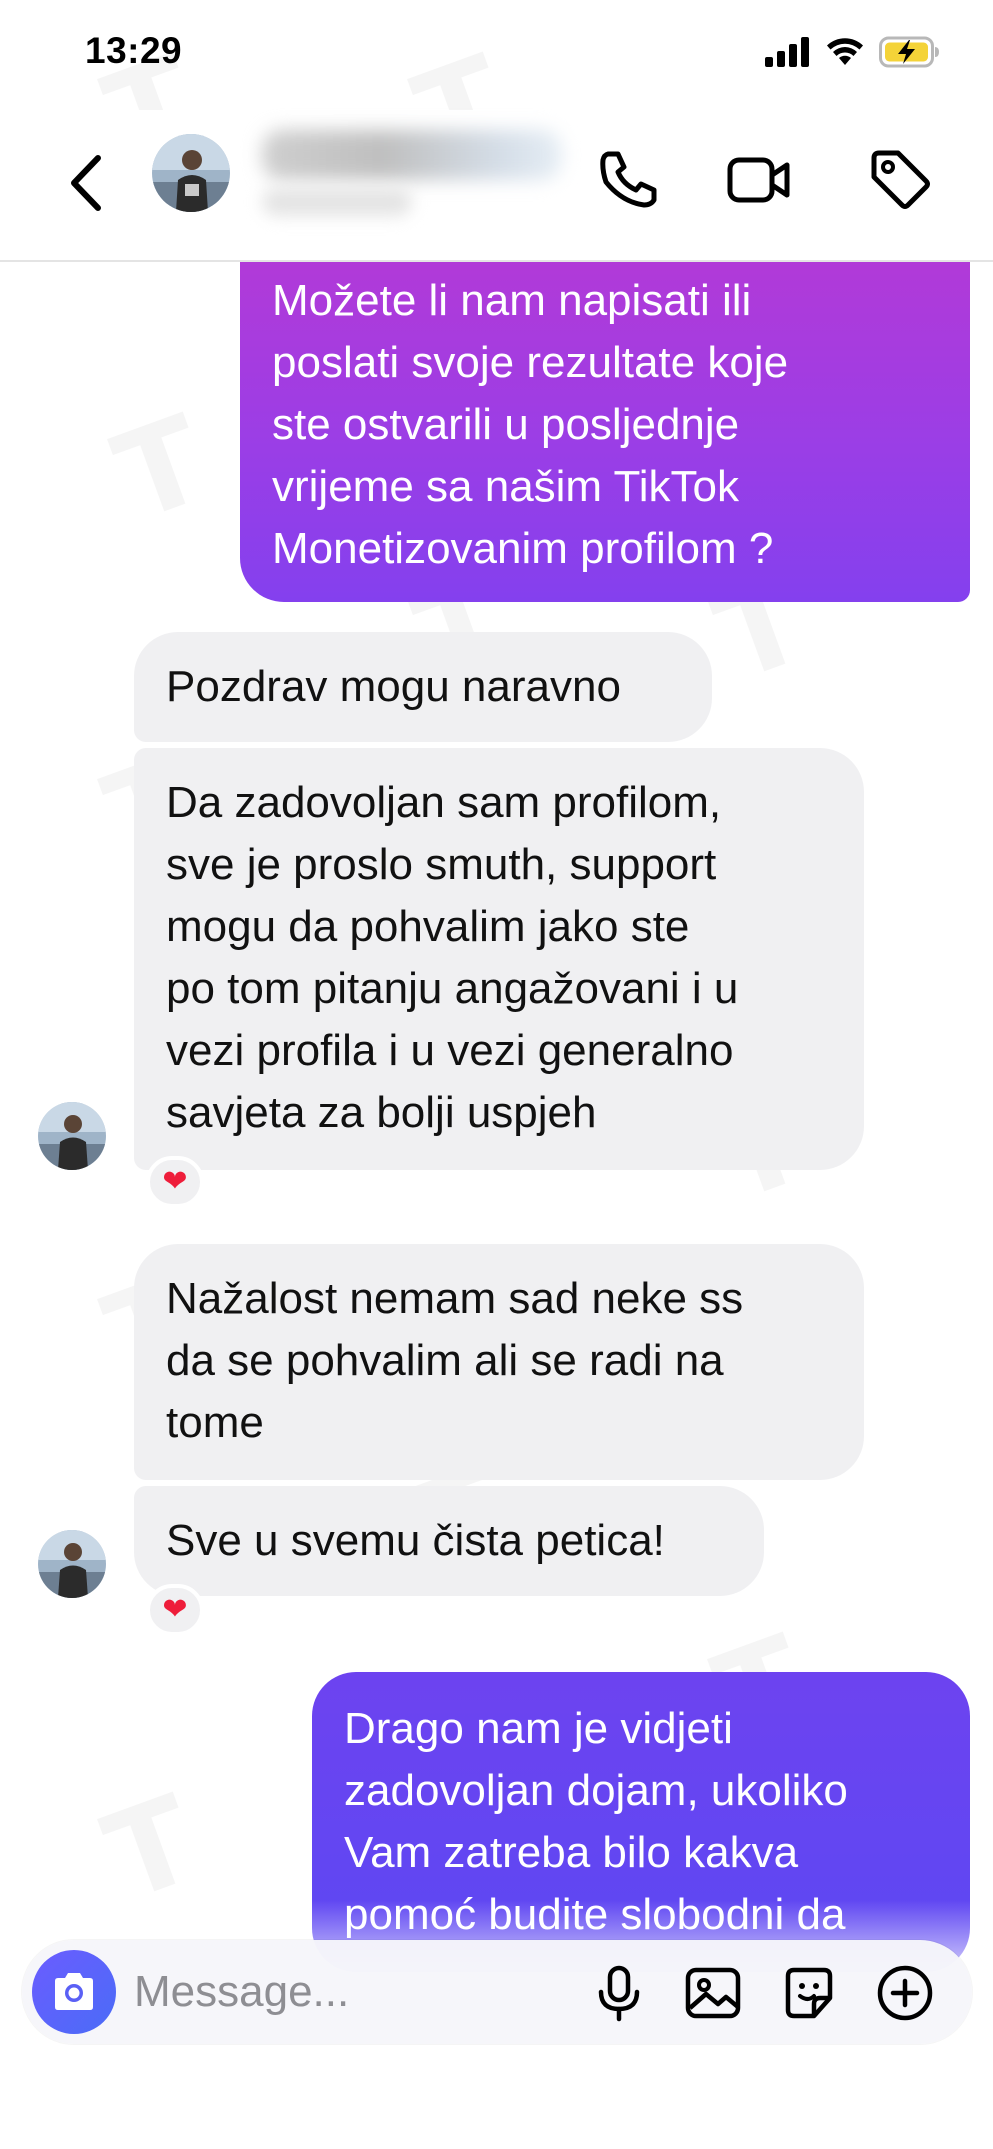 The image size is (993, 2149). I want to click on message-line: Drago nam je vidjeti, so click(538, 1728).